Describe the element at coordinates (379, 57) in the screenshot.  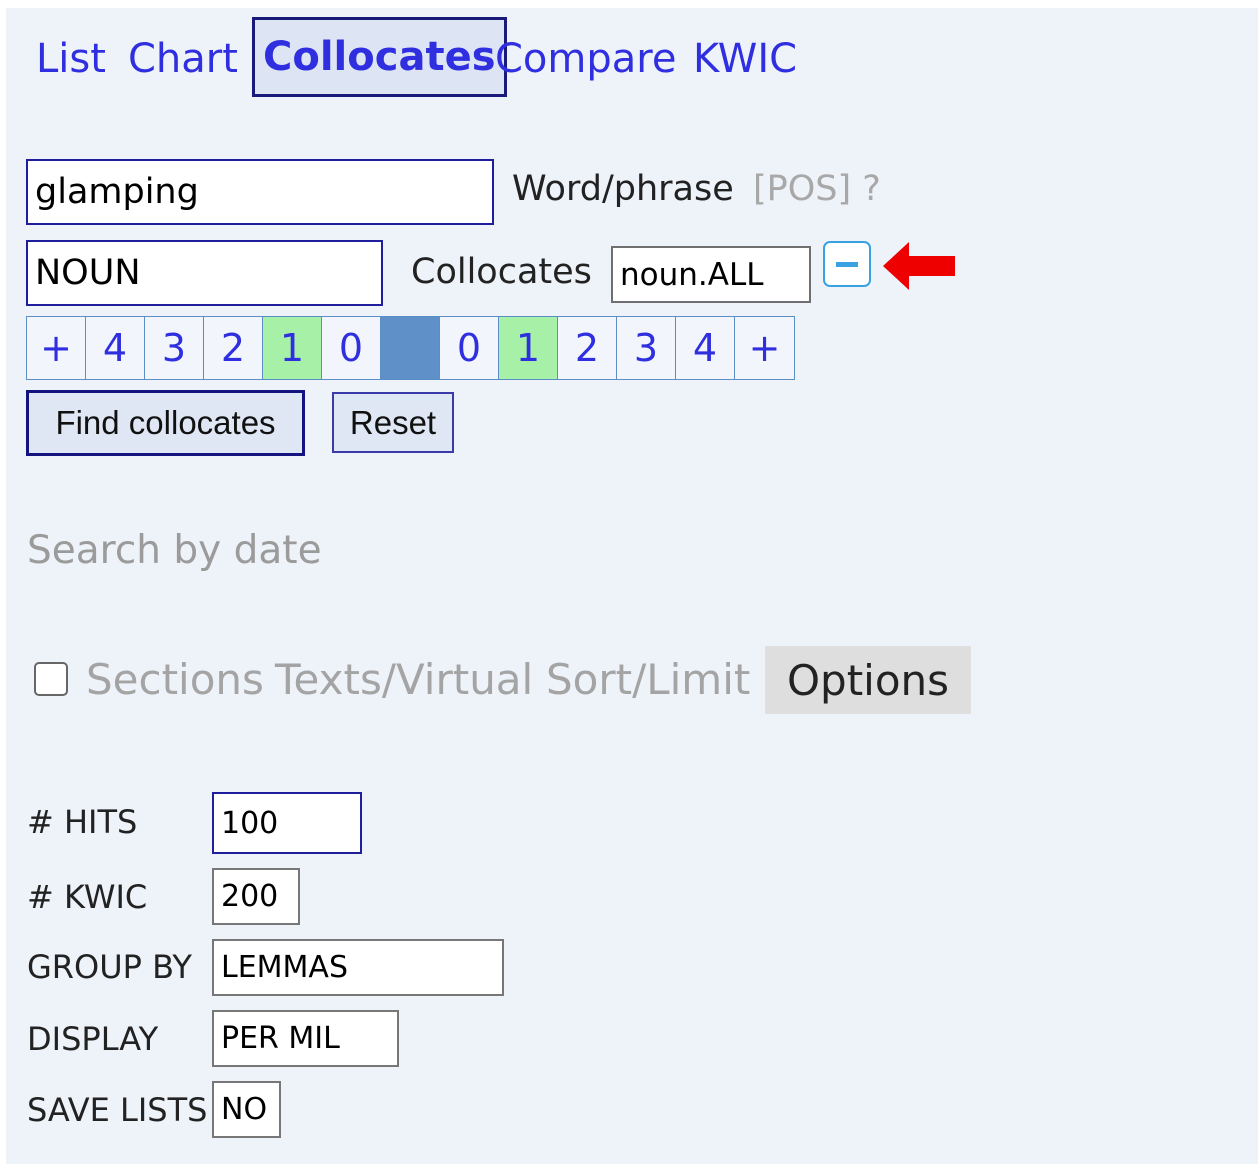
I see `tab-collocates: Collocates` at that location.